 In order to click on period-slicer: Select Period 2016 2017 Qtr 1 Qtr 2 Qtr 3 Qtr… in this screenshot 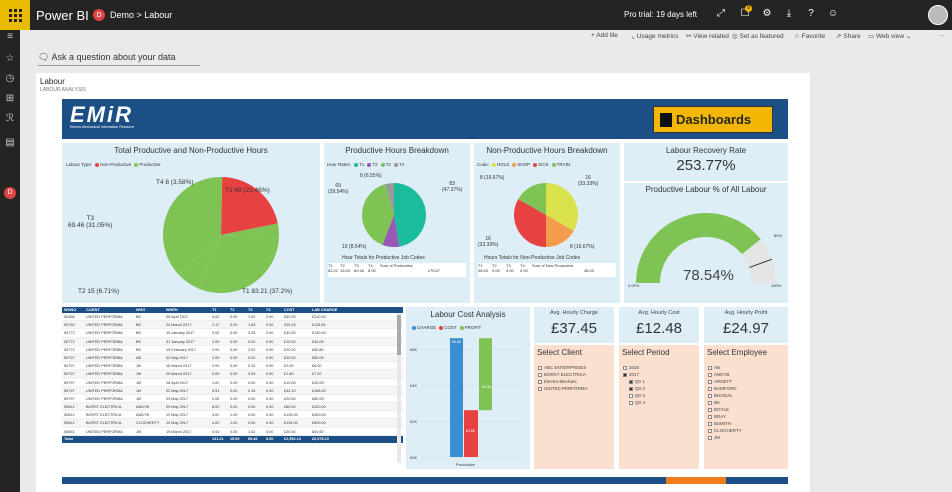, I will do `click(659, 407)`.